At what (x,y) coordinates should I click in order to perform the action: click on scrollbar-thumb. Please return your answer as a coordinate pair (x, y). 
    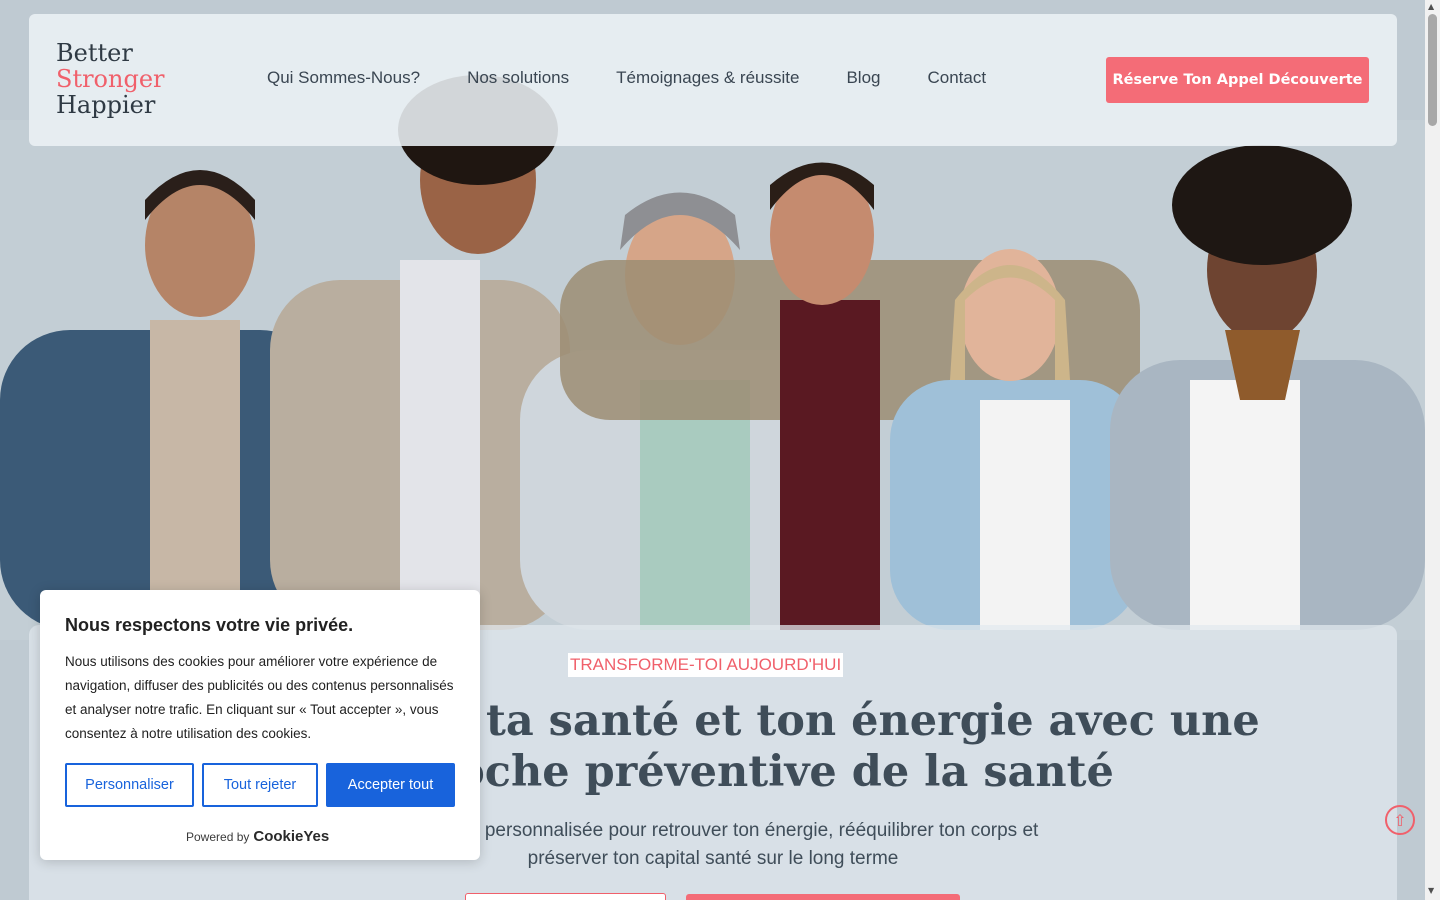
    Looking at the image, I should click on (1432, 70).